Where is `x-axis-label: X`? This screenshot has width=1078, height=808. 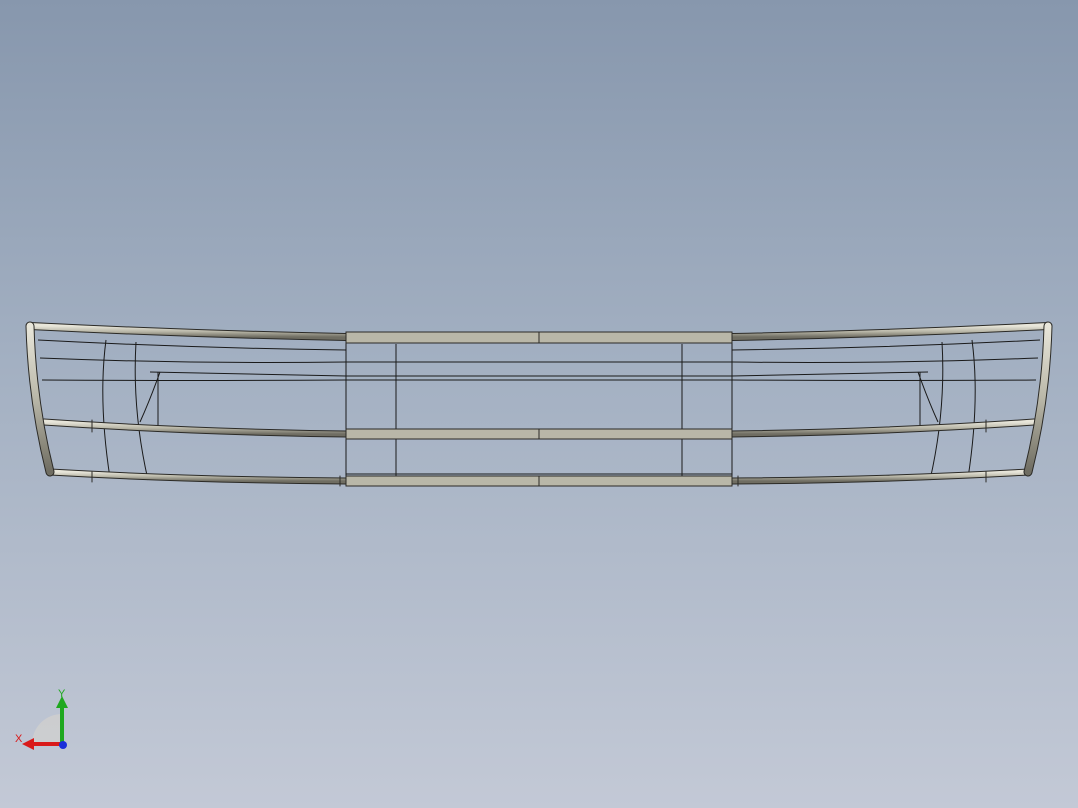 x-axis-label: X is located at coordinates (19, 739).